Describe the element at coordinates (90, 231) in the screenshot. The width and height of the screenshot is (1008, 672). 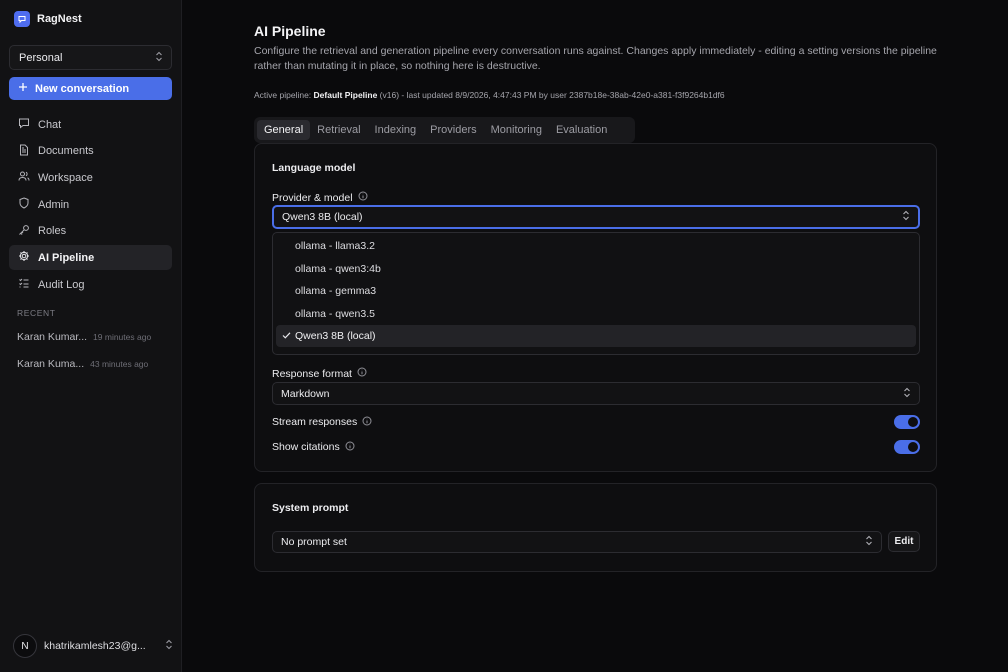
I see `sidebar-item-roles: Roles` at that location.